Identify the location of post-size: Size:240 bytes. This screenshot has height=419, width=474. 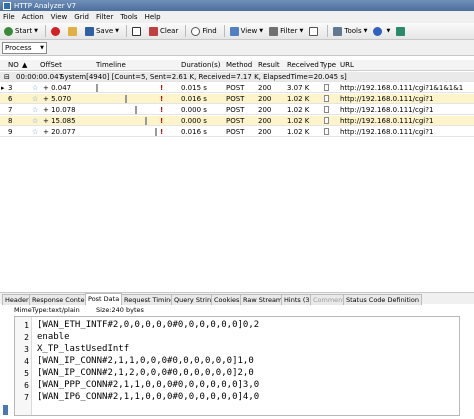
(120, 310).